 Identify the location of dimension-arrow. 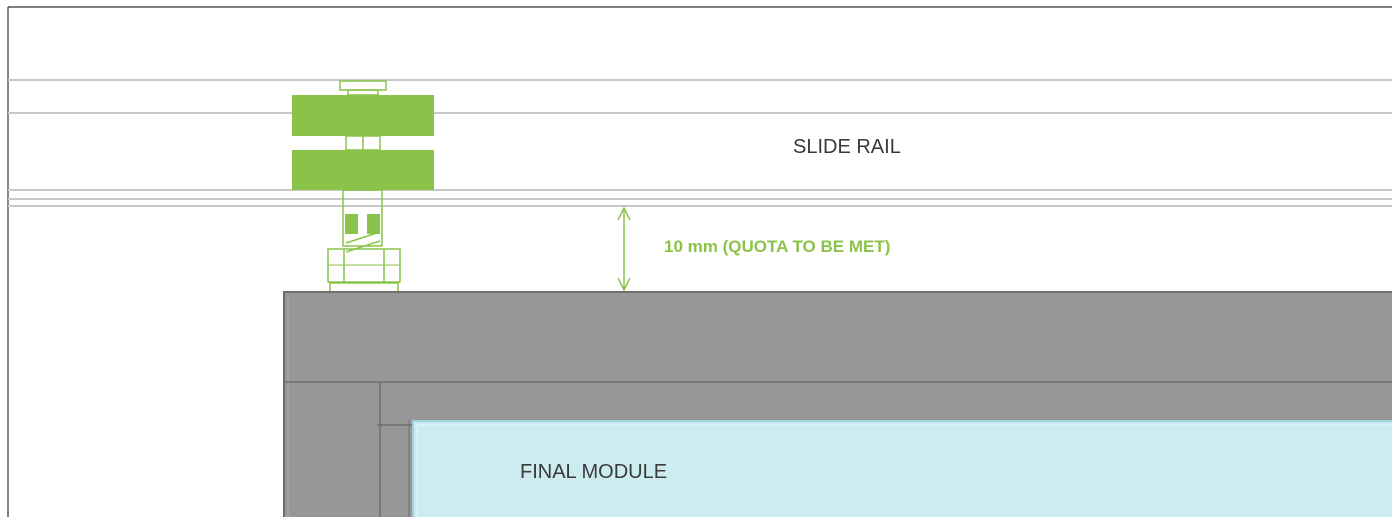
(624, 249).